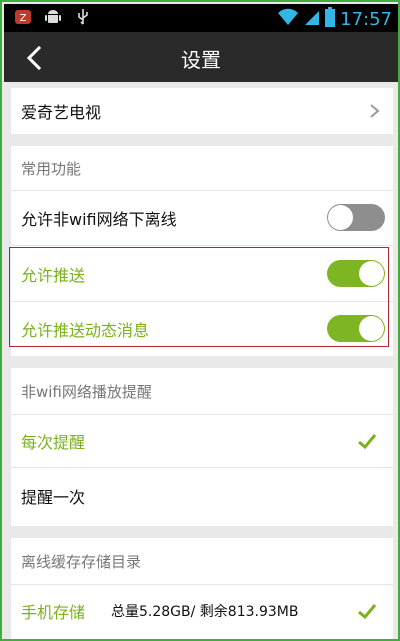 The height and width of the screenshot is (641, 400). I want to click on reminder-every-label: 每次提醒, so click(53, 442).